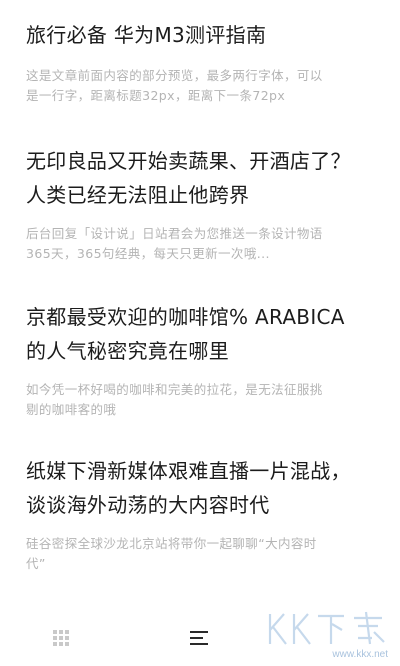  Describe the element at coordinates (61, 638) in the screenshot. I see `grid-icon` at that location.